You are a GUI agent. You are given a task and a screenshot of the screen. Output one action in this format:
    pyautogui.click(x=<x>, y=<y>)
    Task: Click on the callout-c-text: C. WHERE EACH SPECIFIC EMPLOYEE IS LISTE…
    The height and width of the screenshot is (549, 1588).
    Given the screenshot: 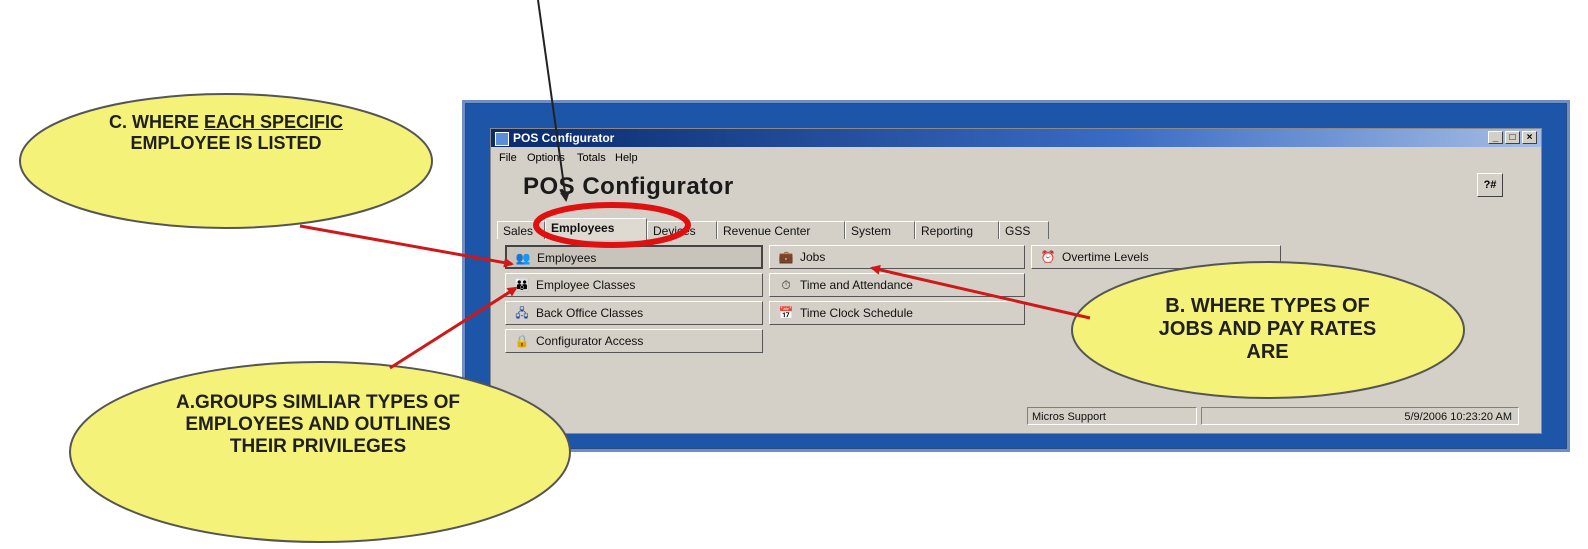 What is the action you would take?
    pyautogui.click(x=226, y=132)
    